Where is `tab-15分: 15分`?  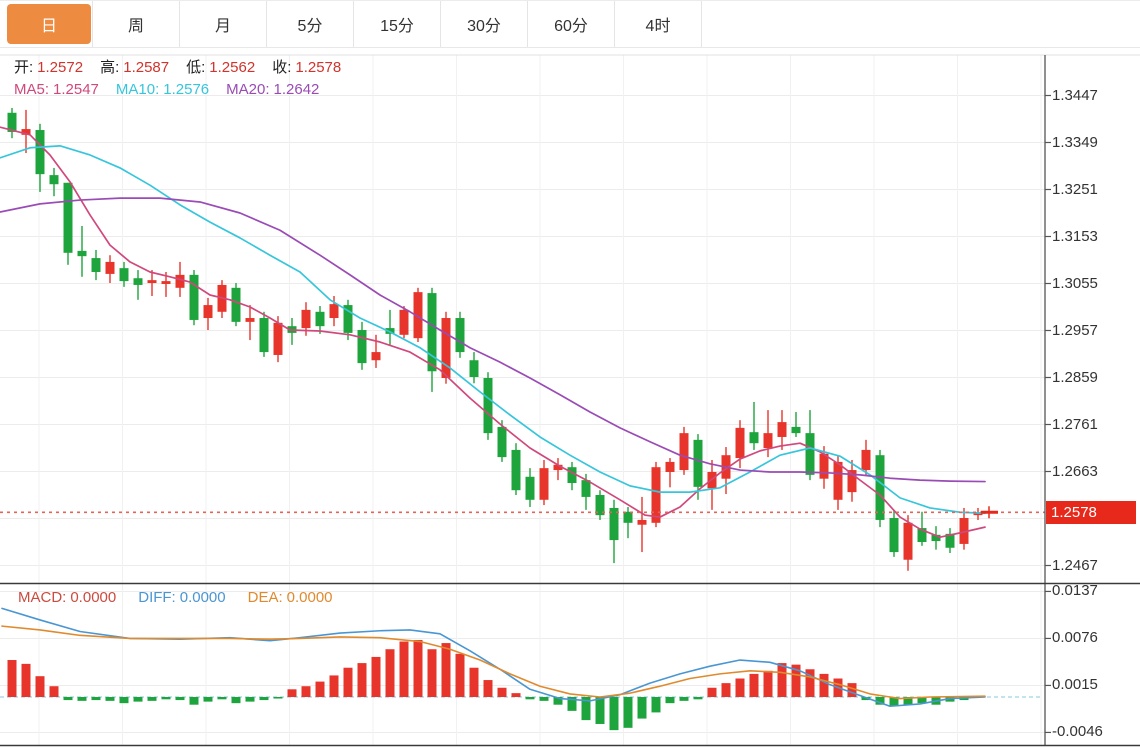 tab-15分: 15分 is located at coordinates (397, 24).